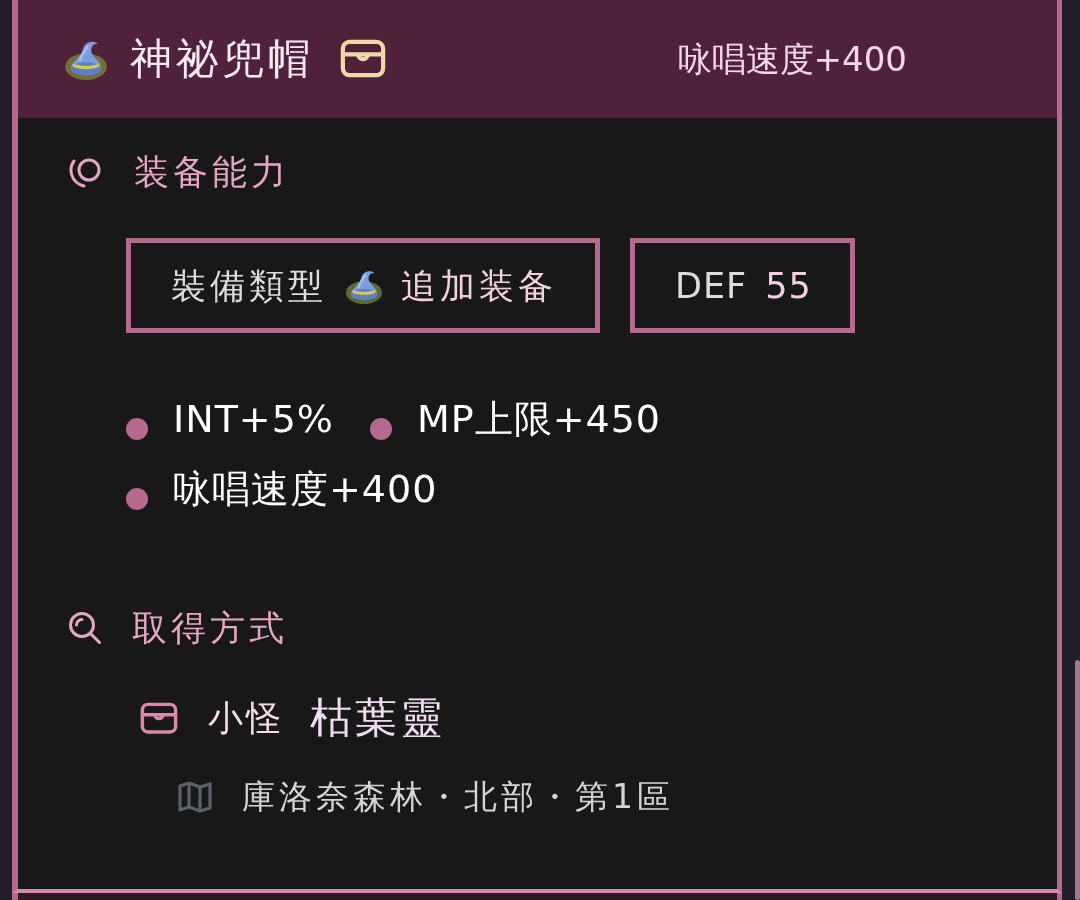  What do you see at coordinates (792, 59) in the screenshot?
I see `item-effect: 咏唱速度+400` at bounding box center [792, 59].